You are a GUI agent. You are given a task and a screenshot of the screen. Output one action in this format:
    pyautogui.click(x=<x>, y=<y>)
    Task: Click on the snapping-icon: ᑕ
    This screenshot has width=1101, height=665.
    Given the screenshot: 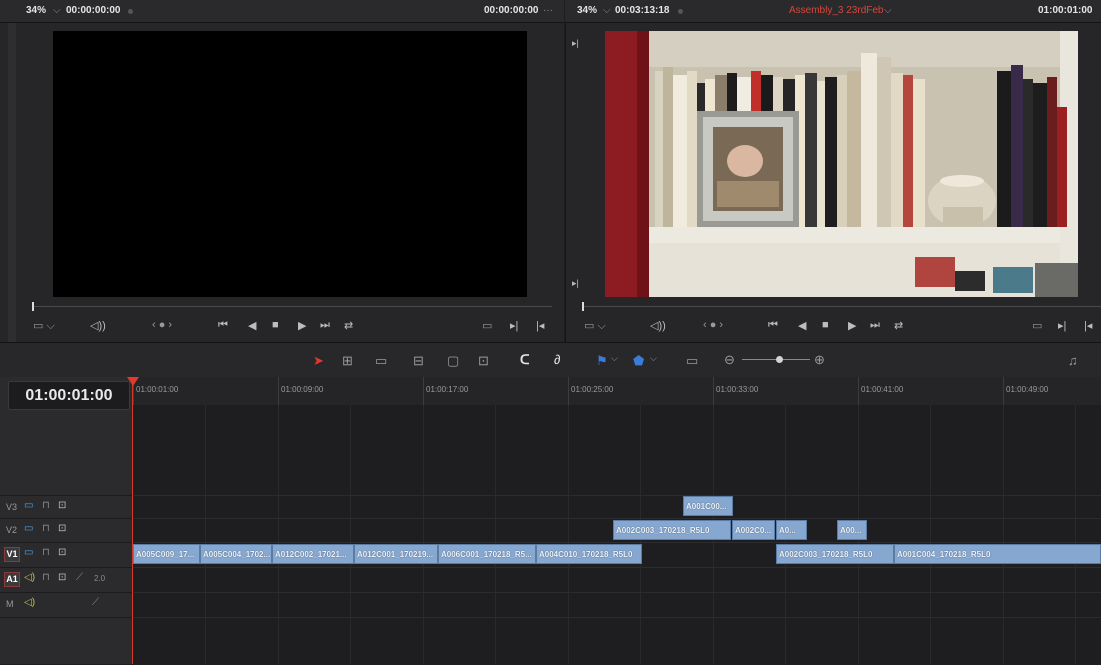 What is the action you would take?
    pyautogui.click(x=525, y=360)
    